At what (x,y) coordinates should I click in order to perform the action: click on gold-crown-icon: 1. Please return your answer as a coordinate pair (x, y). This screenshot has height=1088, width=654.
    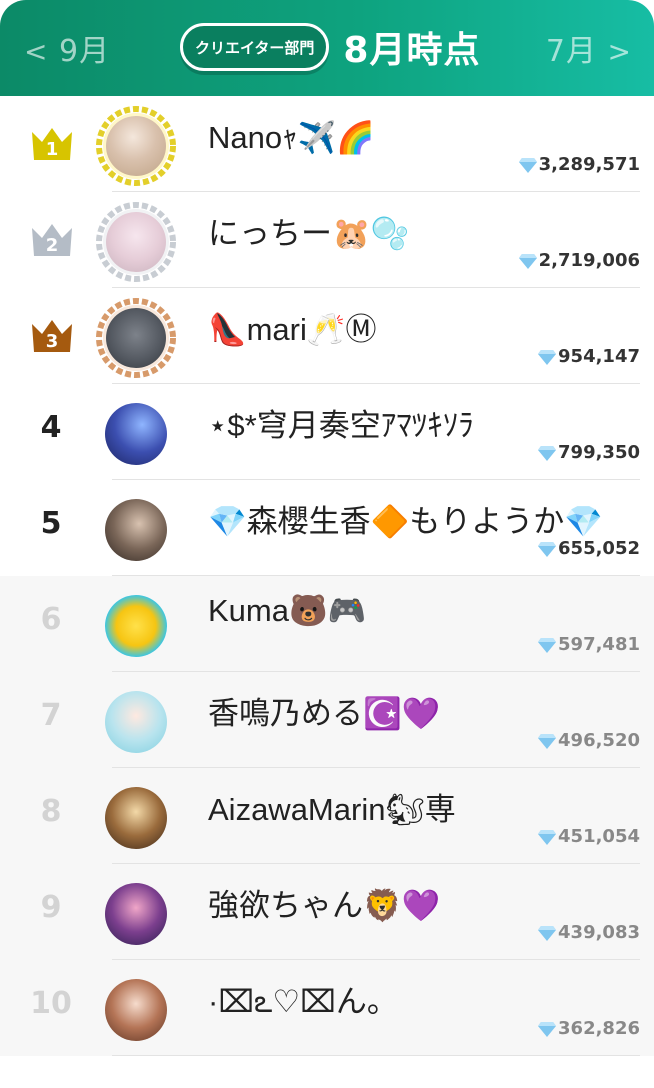
    Looking at the image, I should click on (52, 144).